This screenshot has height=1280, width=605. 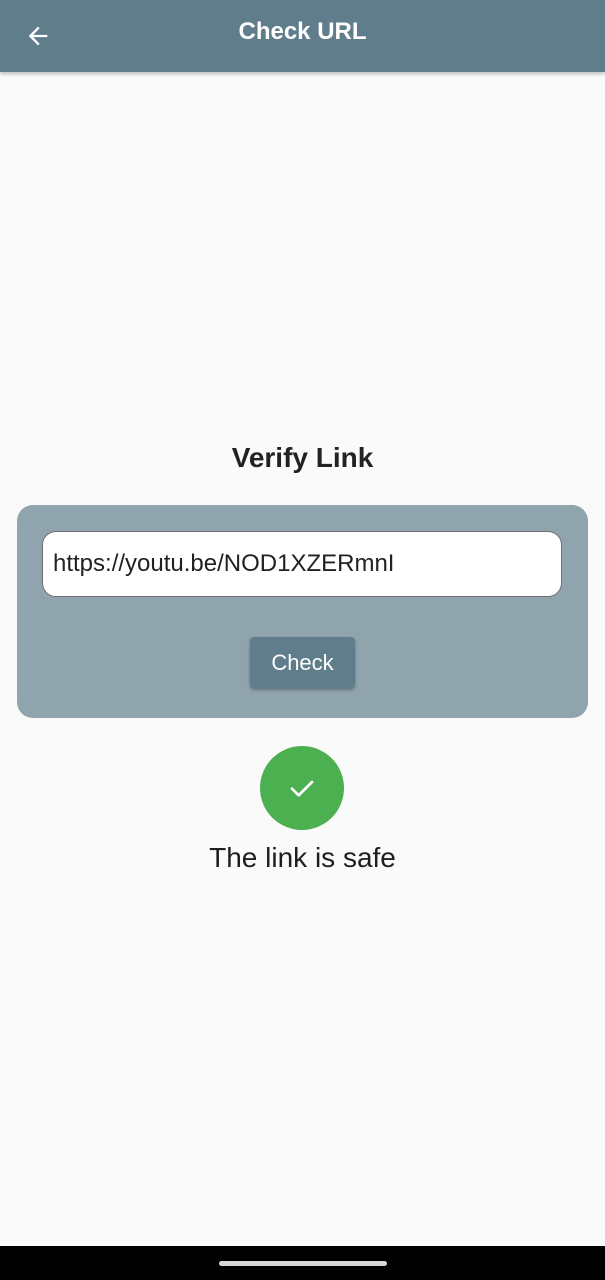 I want to click on check-icon, so click(x=302, y=788).